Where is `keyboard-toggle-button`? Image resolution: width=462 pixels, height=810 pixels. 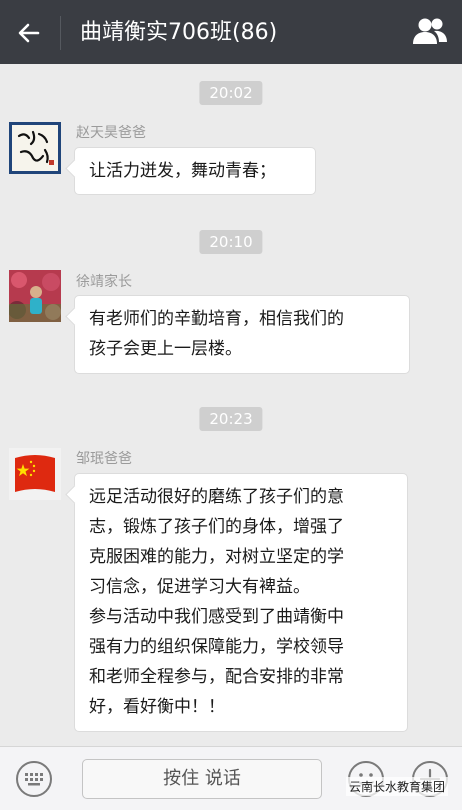 keyboard-toggle-button is located at coordinates (34, 779).